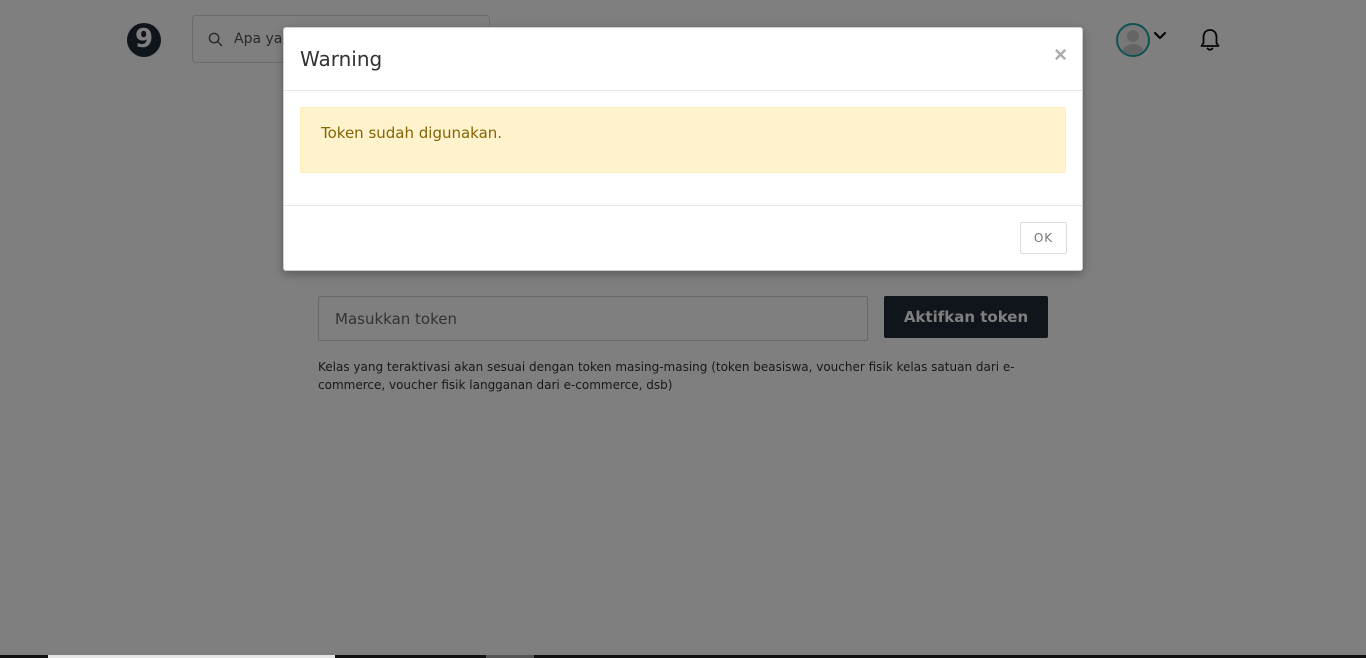 The image size is (1366, 658). What do you see at coordinates (412, 133) in the screenshot?
I see `alert-message: Token sudah digunakan.` at bounding box center [412, 133].